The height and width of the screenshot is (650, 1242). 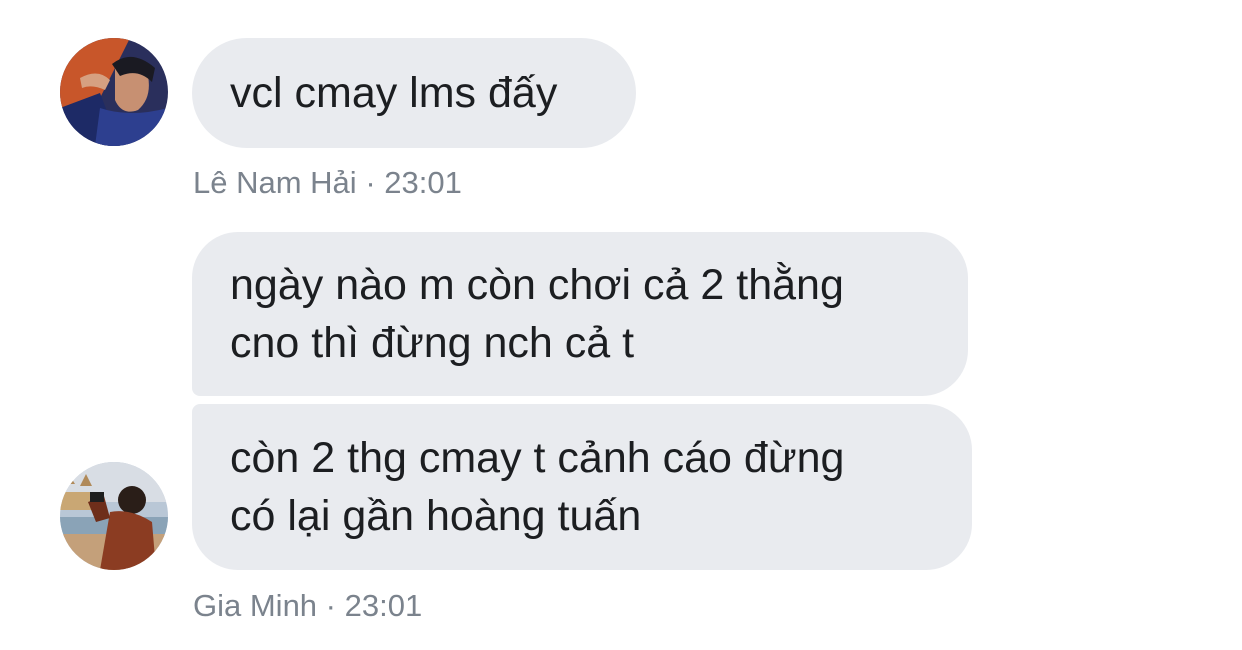 I want to click on avatar-le-nam-hai, so click(x=114, y=92).